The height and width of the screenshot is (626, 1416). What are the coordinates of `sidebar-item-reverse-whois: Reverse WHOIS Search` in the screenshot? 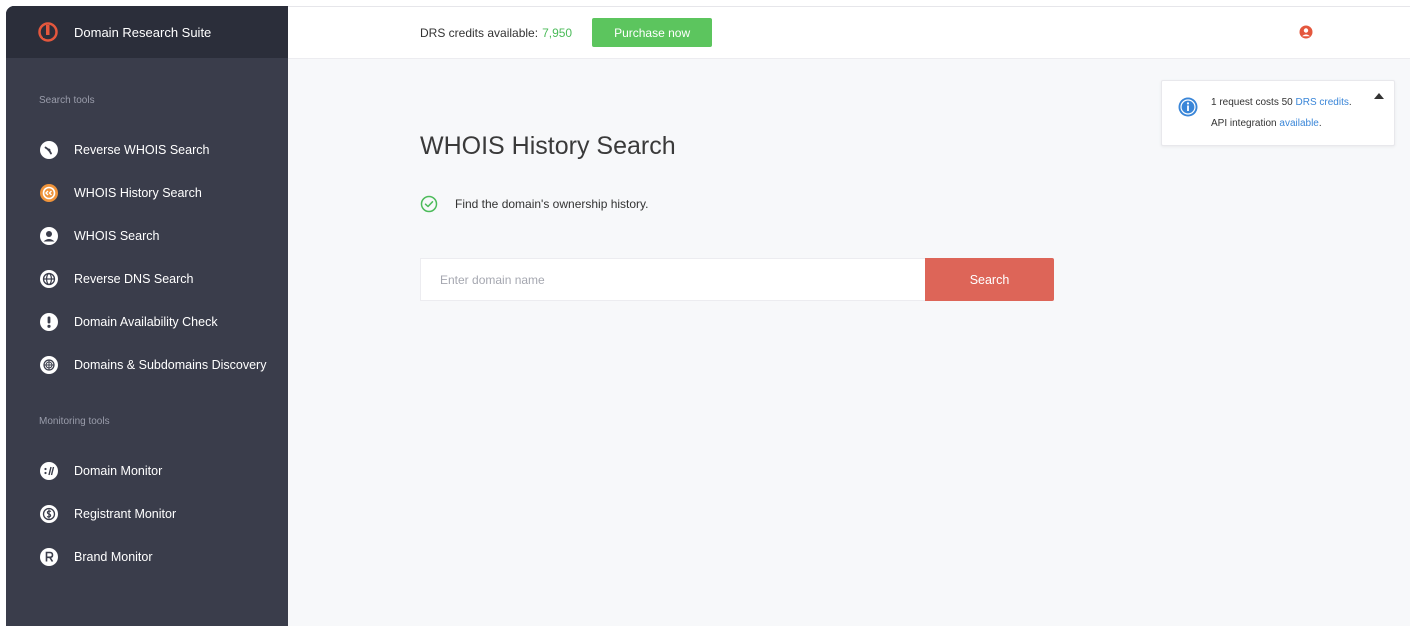 It's located at (147, 149).